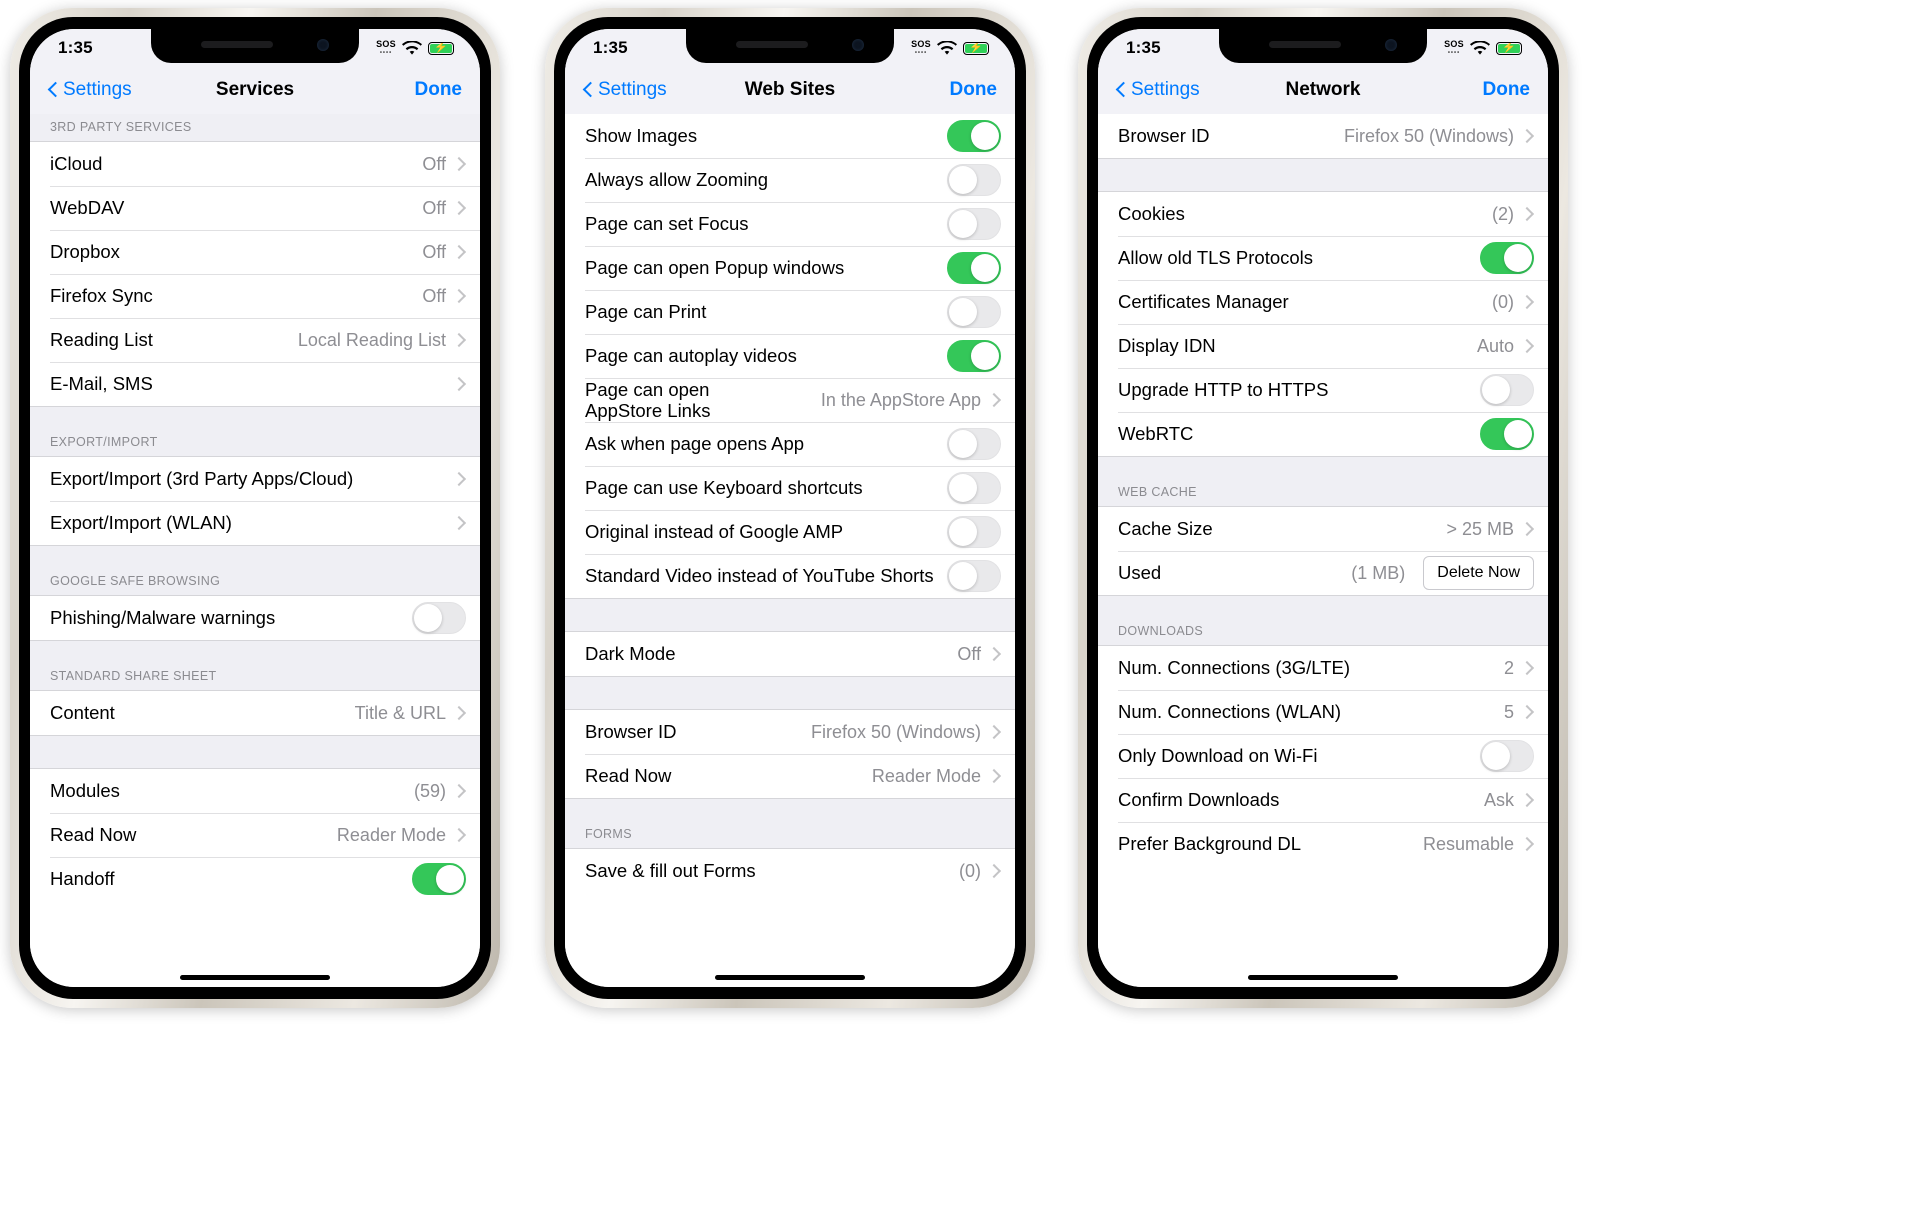 The image size is (1920, 1231). What do you see at coordinates (790, 312) in the screenshot?
I see `list-row: Page can Print` at bounding box center [790, 312].